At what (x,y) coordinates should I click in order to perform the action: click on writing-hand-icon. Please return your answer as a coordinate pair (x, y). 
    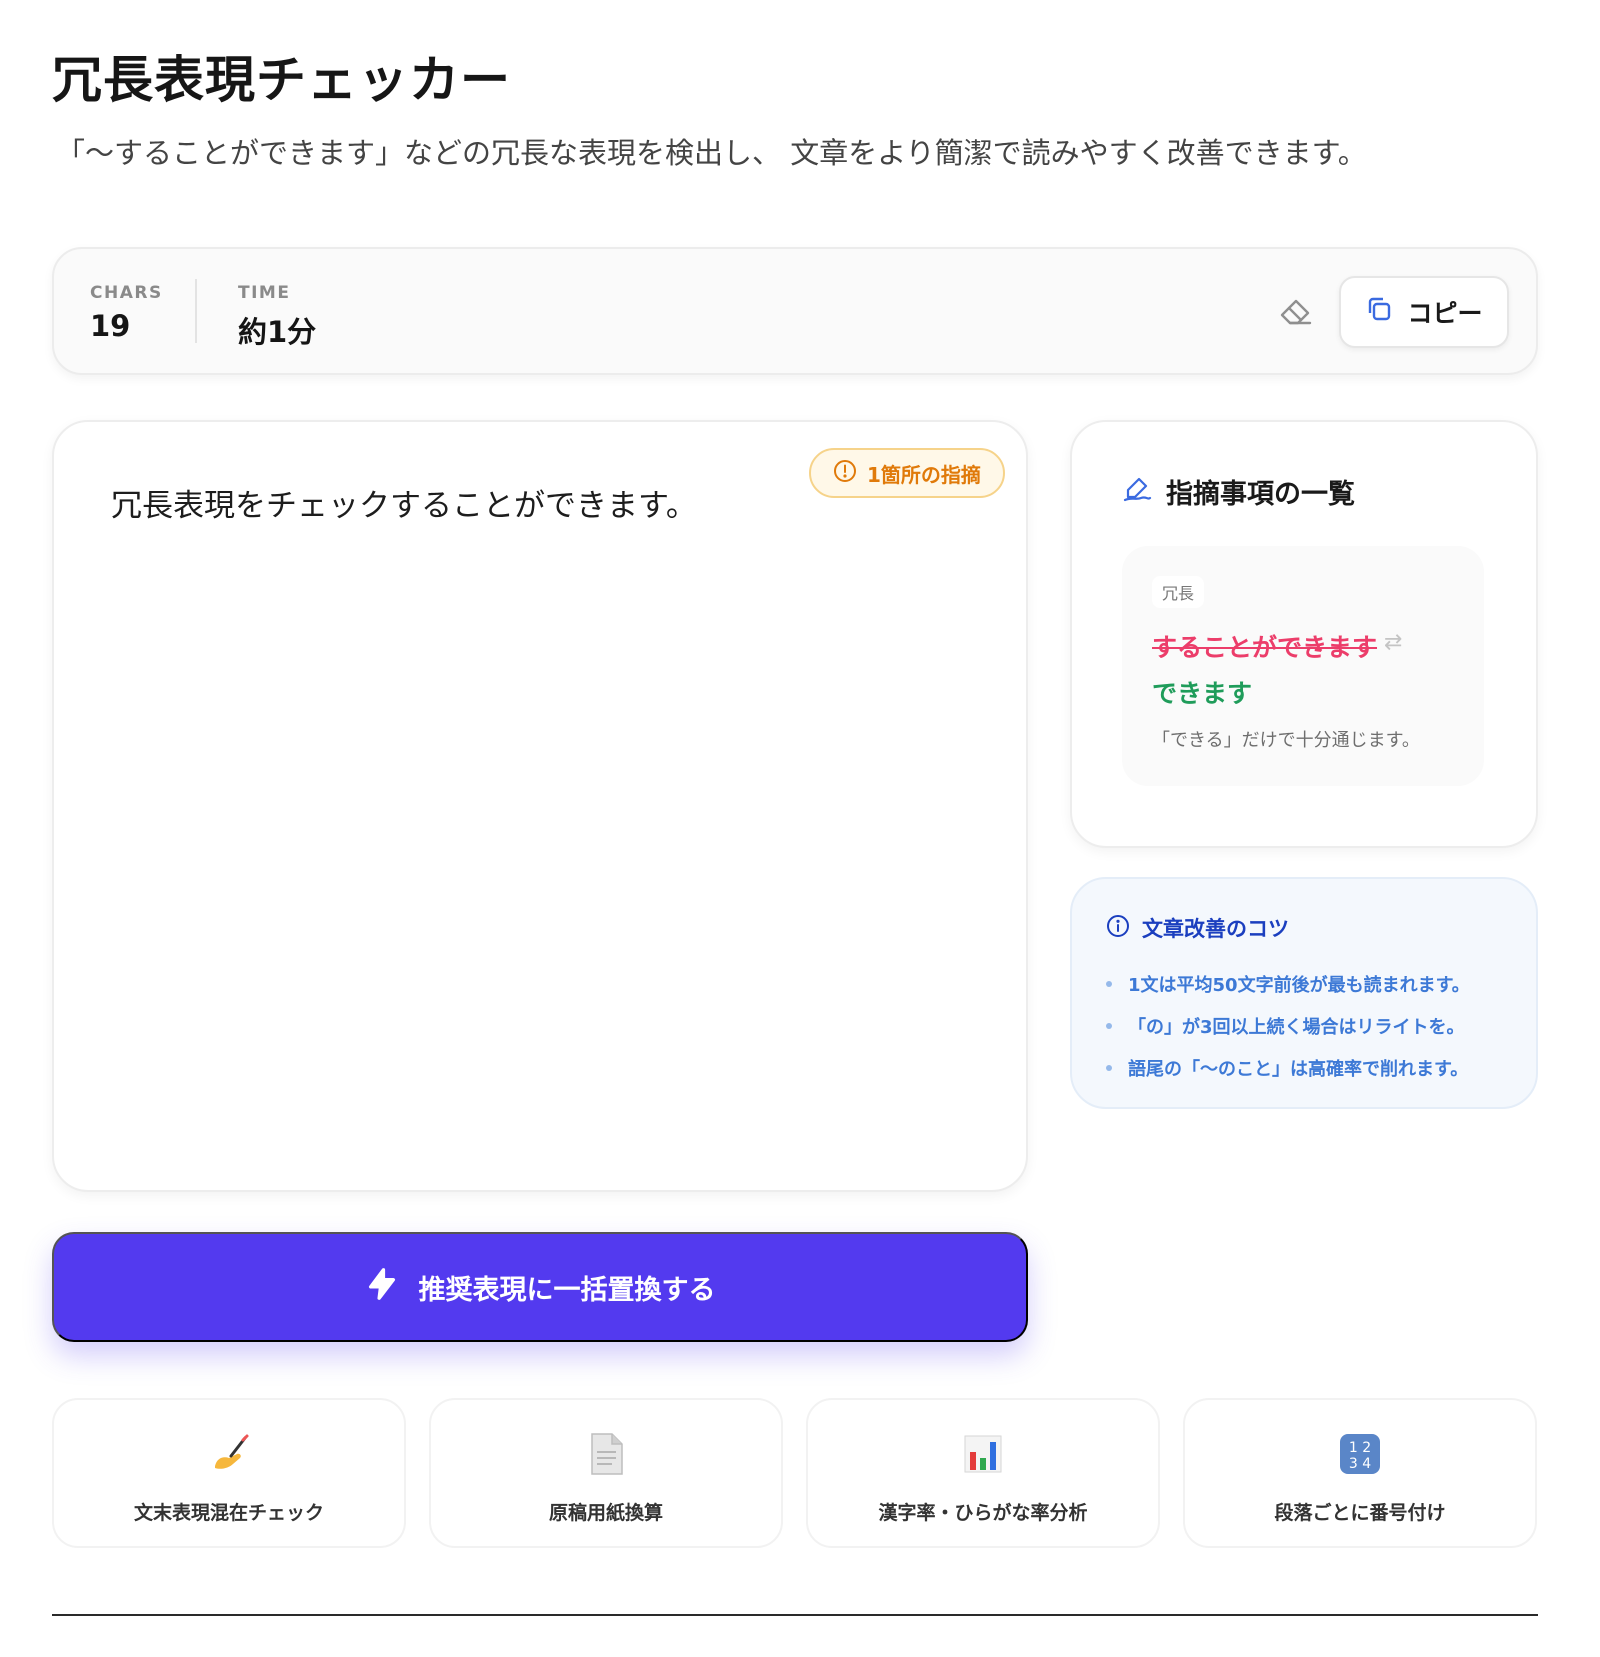
    Looking at the image, I should click on (229, 1454).